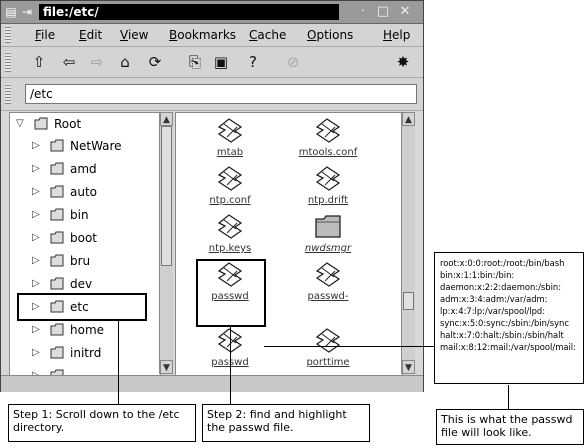  I want to click on minimize-button: ·, so click(363, 12).